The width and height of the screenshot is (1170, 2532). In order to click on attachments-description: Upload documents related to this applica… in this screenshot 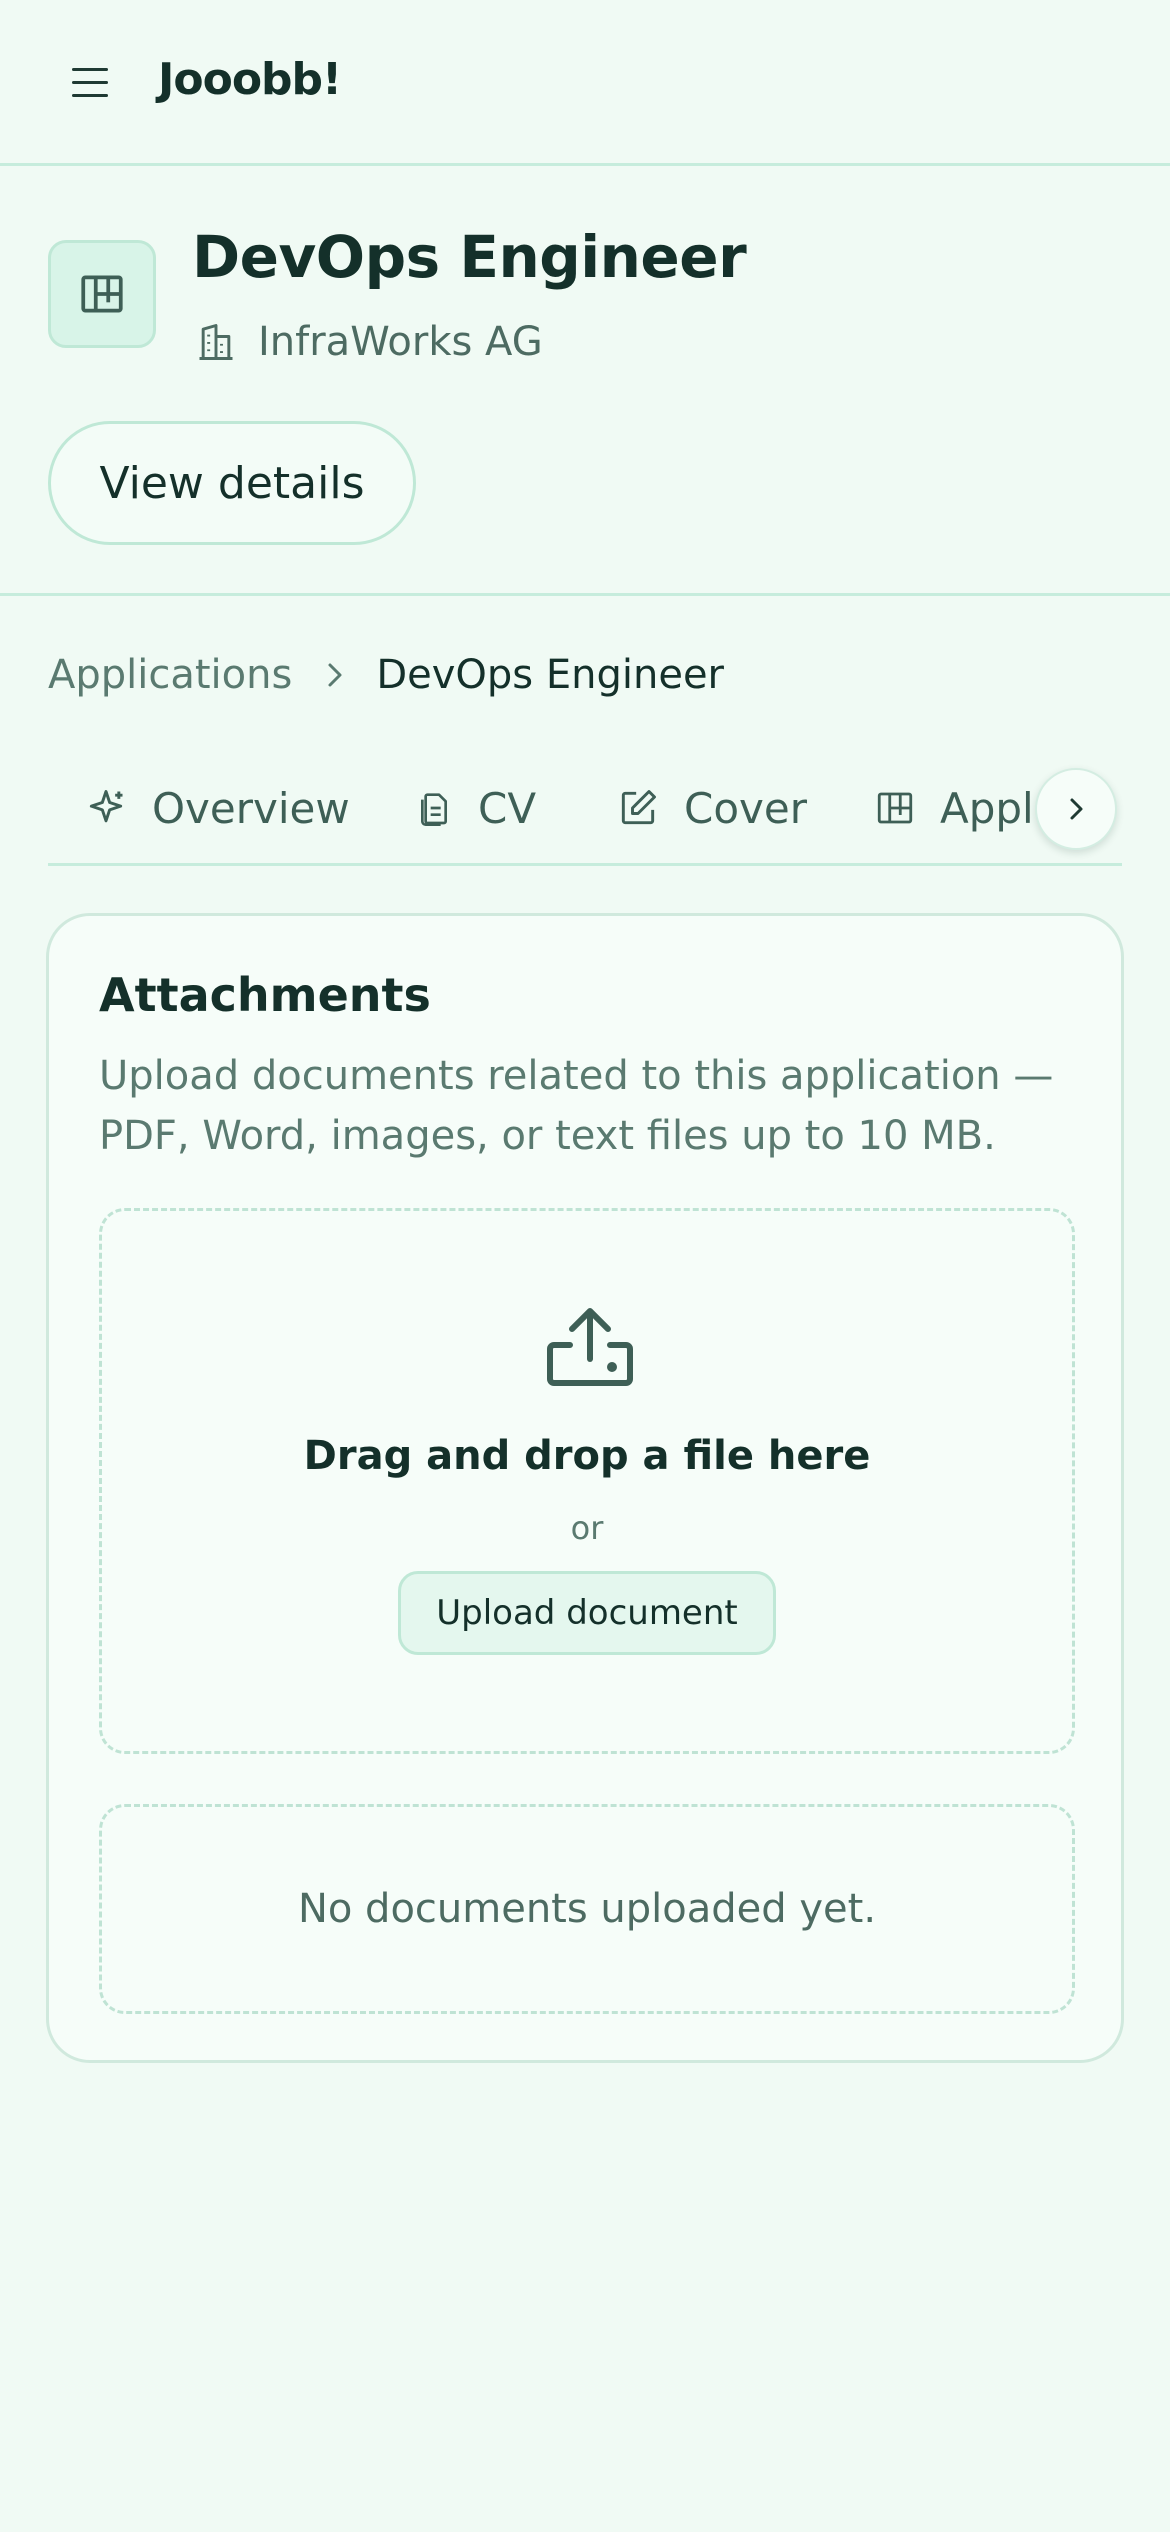, I will do `click(576, 1106)`.